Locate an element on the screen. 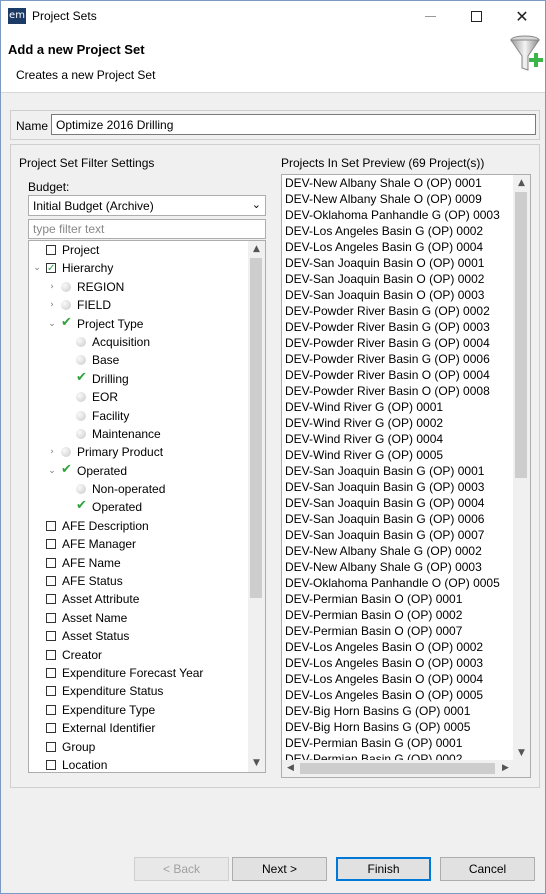  preview-list-item: DEV-Los Angeles Basin O (OP) 0005 is located at coordinates (398, 695).